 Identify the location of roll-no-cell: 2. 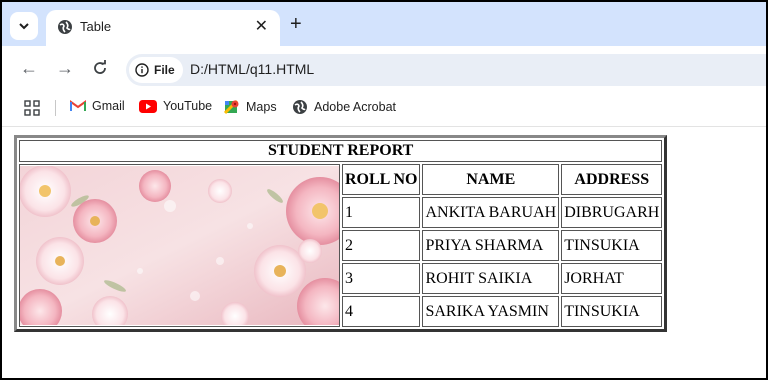
(381, 245).